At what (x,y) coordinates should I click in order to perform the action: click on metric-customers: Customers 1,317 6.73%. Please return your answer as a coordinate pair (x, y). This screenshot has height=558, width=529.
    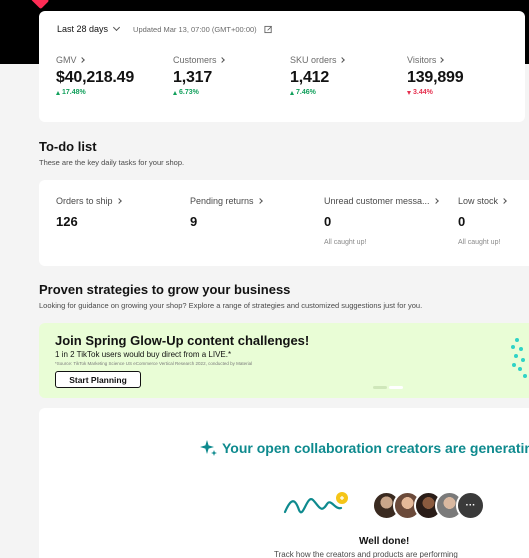
    Looking at the image, I should click on (199, 75).